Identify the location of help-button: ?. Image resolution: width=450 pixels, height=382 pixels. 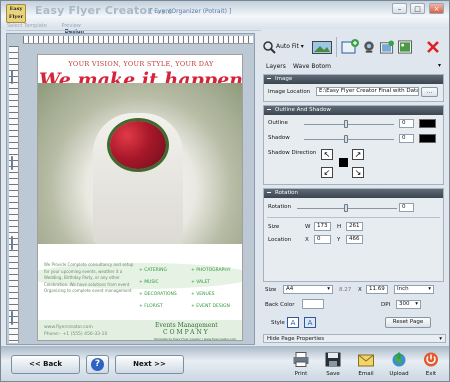
(97, 364).